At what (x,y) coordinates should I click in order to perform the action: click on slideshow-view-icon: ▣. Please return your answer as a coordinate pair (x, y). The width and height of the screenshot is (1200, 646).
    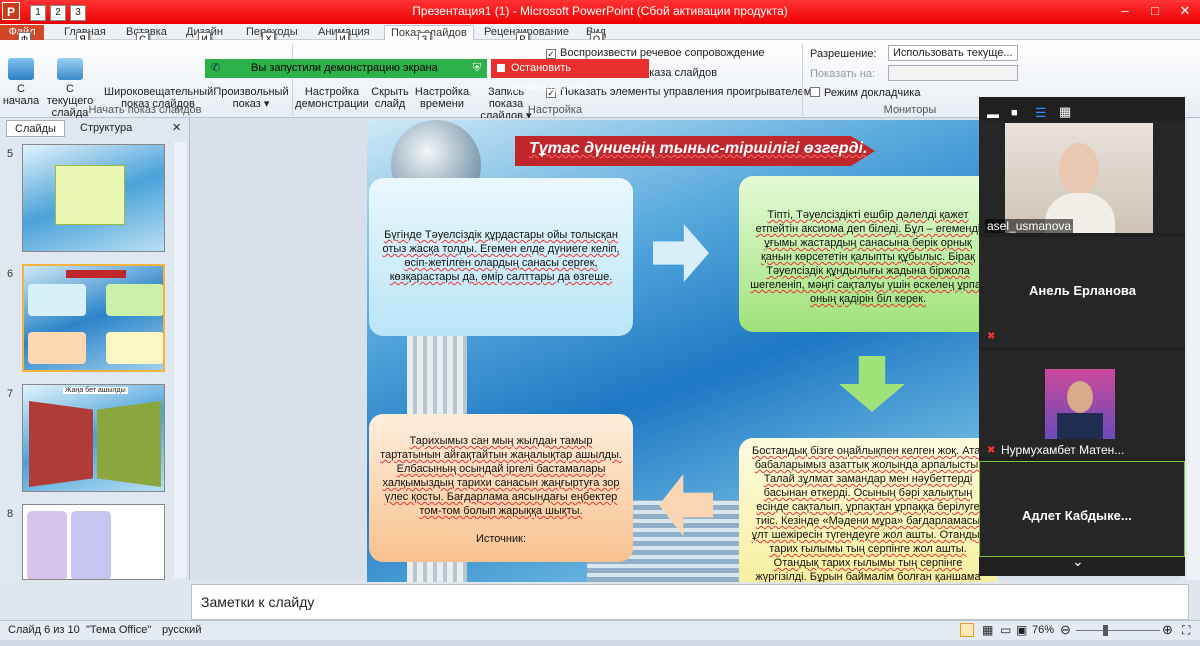
    Looking at the image, I should click on (1021, 630).